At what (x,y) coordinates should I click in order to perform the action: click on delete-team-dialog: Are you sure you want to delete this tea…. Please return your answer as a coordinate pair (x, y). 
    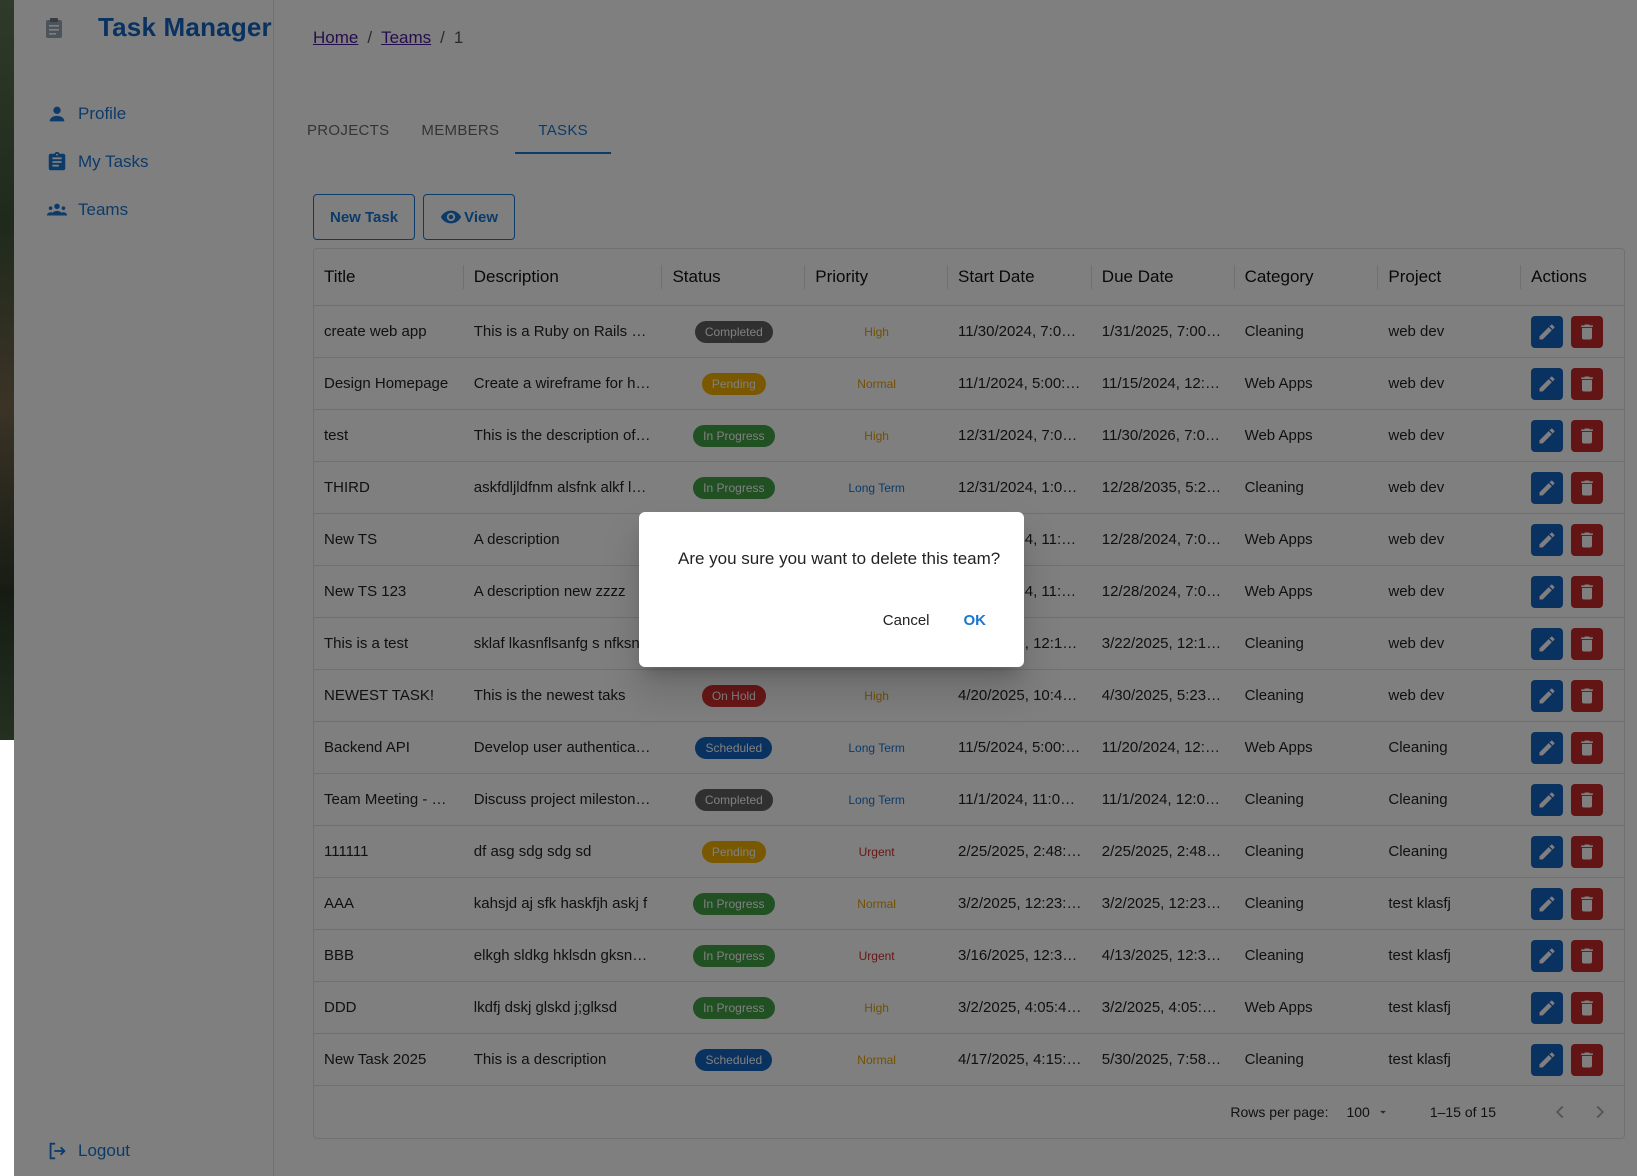
    Looking at the image, I should click on (831, 589).